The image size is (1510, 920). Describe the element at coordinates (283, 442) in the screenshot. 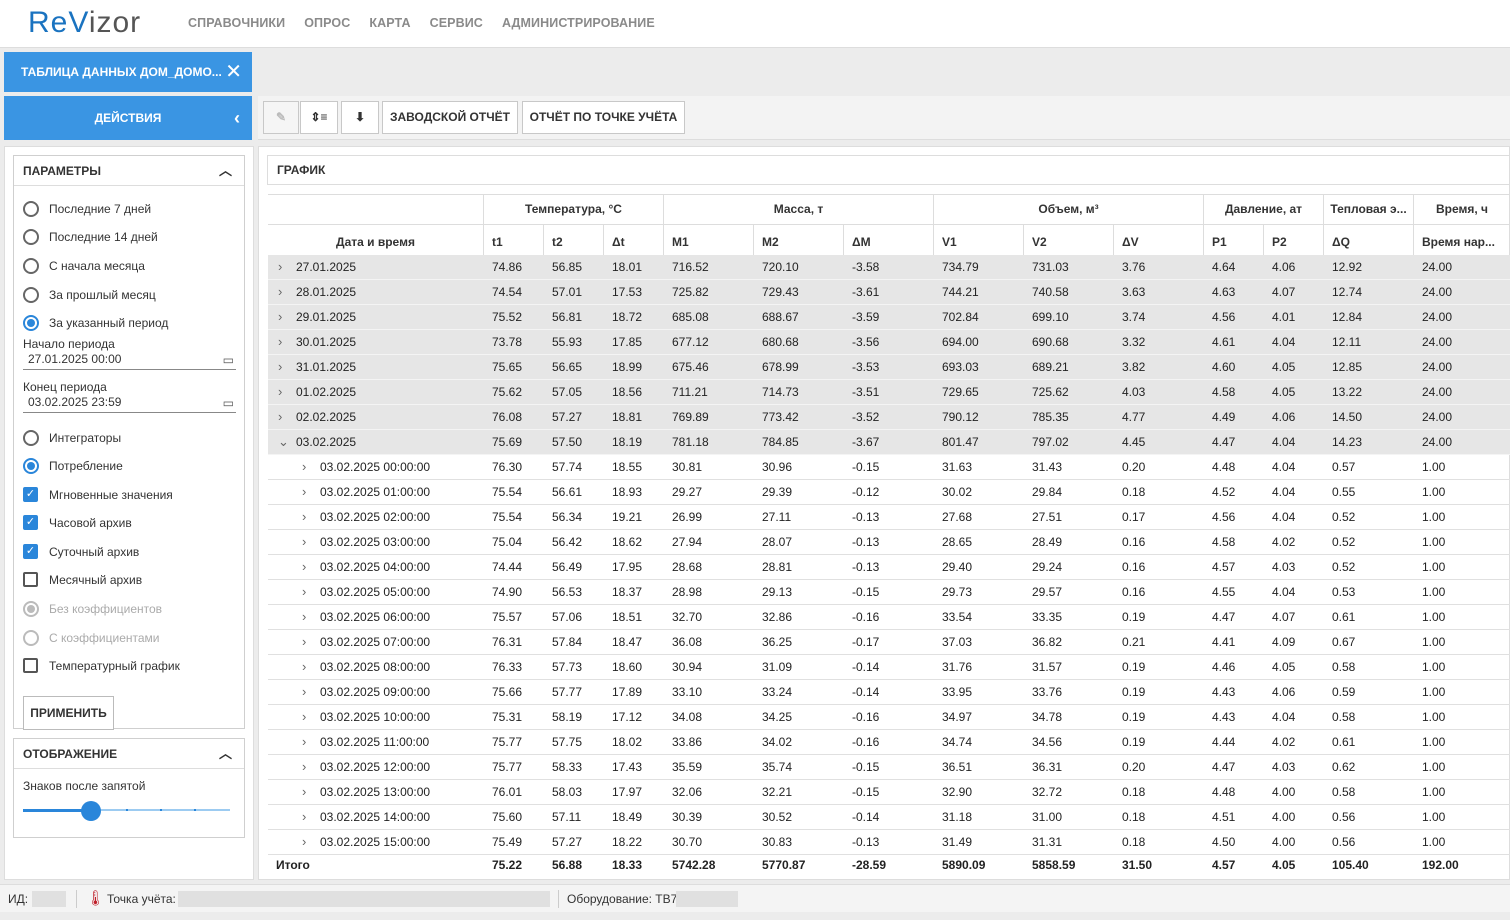

I see `chevron-down-icon: ⌄` at that location.